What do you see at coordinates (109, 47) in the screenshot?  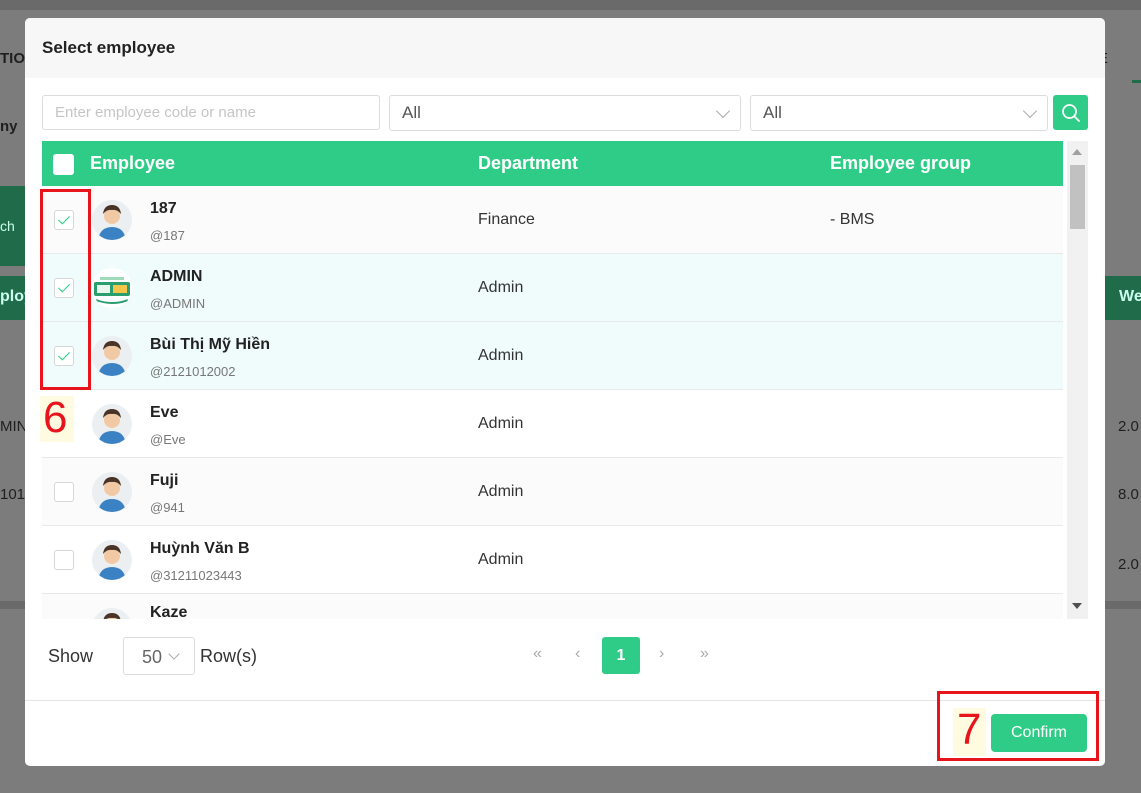 I see `modal-title: Select employee` at bounding box center [109, 47].